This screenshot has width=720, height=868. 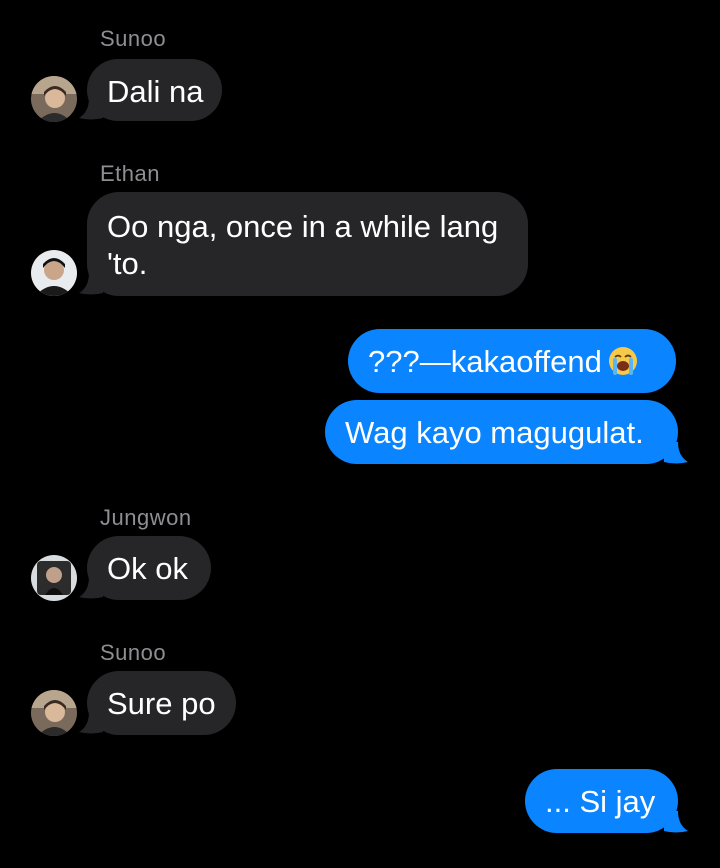 What do you see at coordinates (303, 245) in the screenshot?
I see `message-text: Oo nga, once in a while lang 'to.` at bounding box center [303, 245].